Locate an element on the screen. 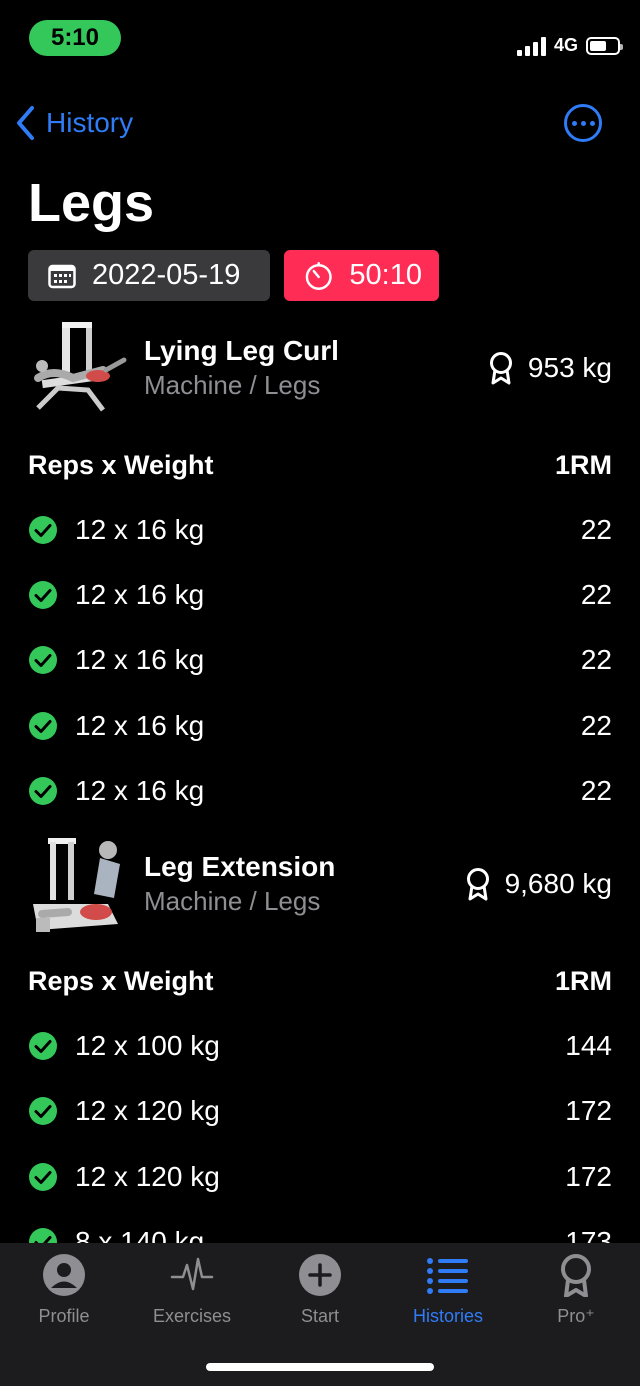 The height and width of the screenshot is (1386, 640). back-button: History is located at coordinates (73, 123).